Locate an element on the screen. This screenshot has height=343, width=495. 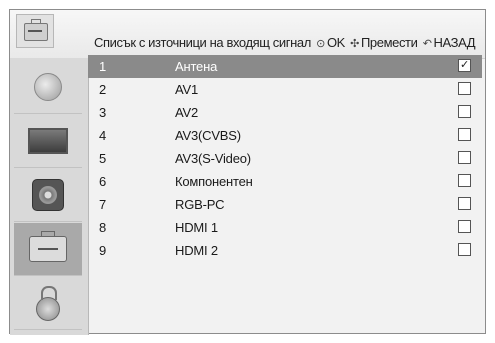
speaker-icon is located at coordinates (48, 195).